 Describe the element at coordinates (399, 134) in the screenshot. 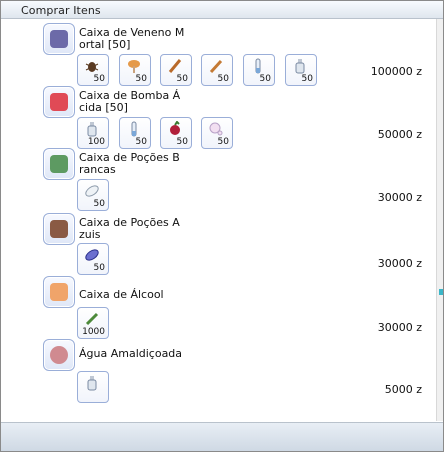

I see `item-price: 50000 z` at that location.